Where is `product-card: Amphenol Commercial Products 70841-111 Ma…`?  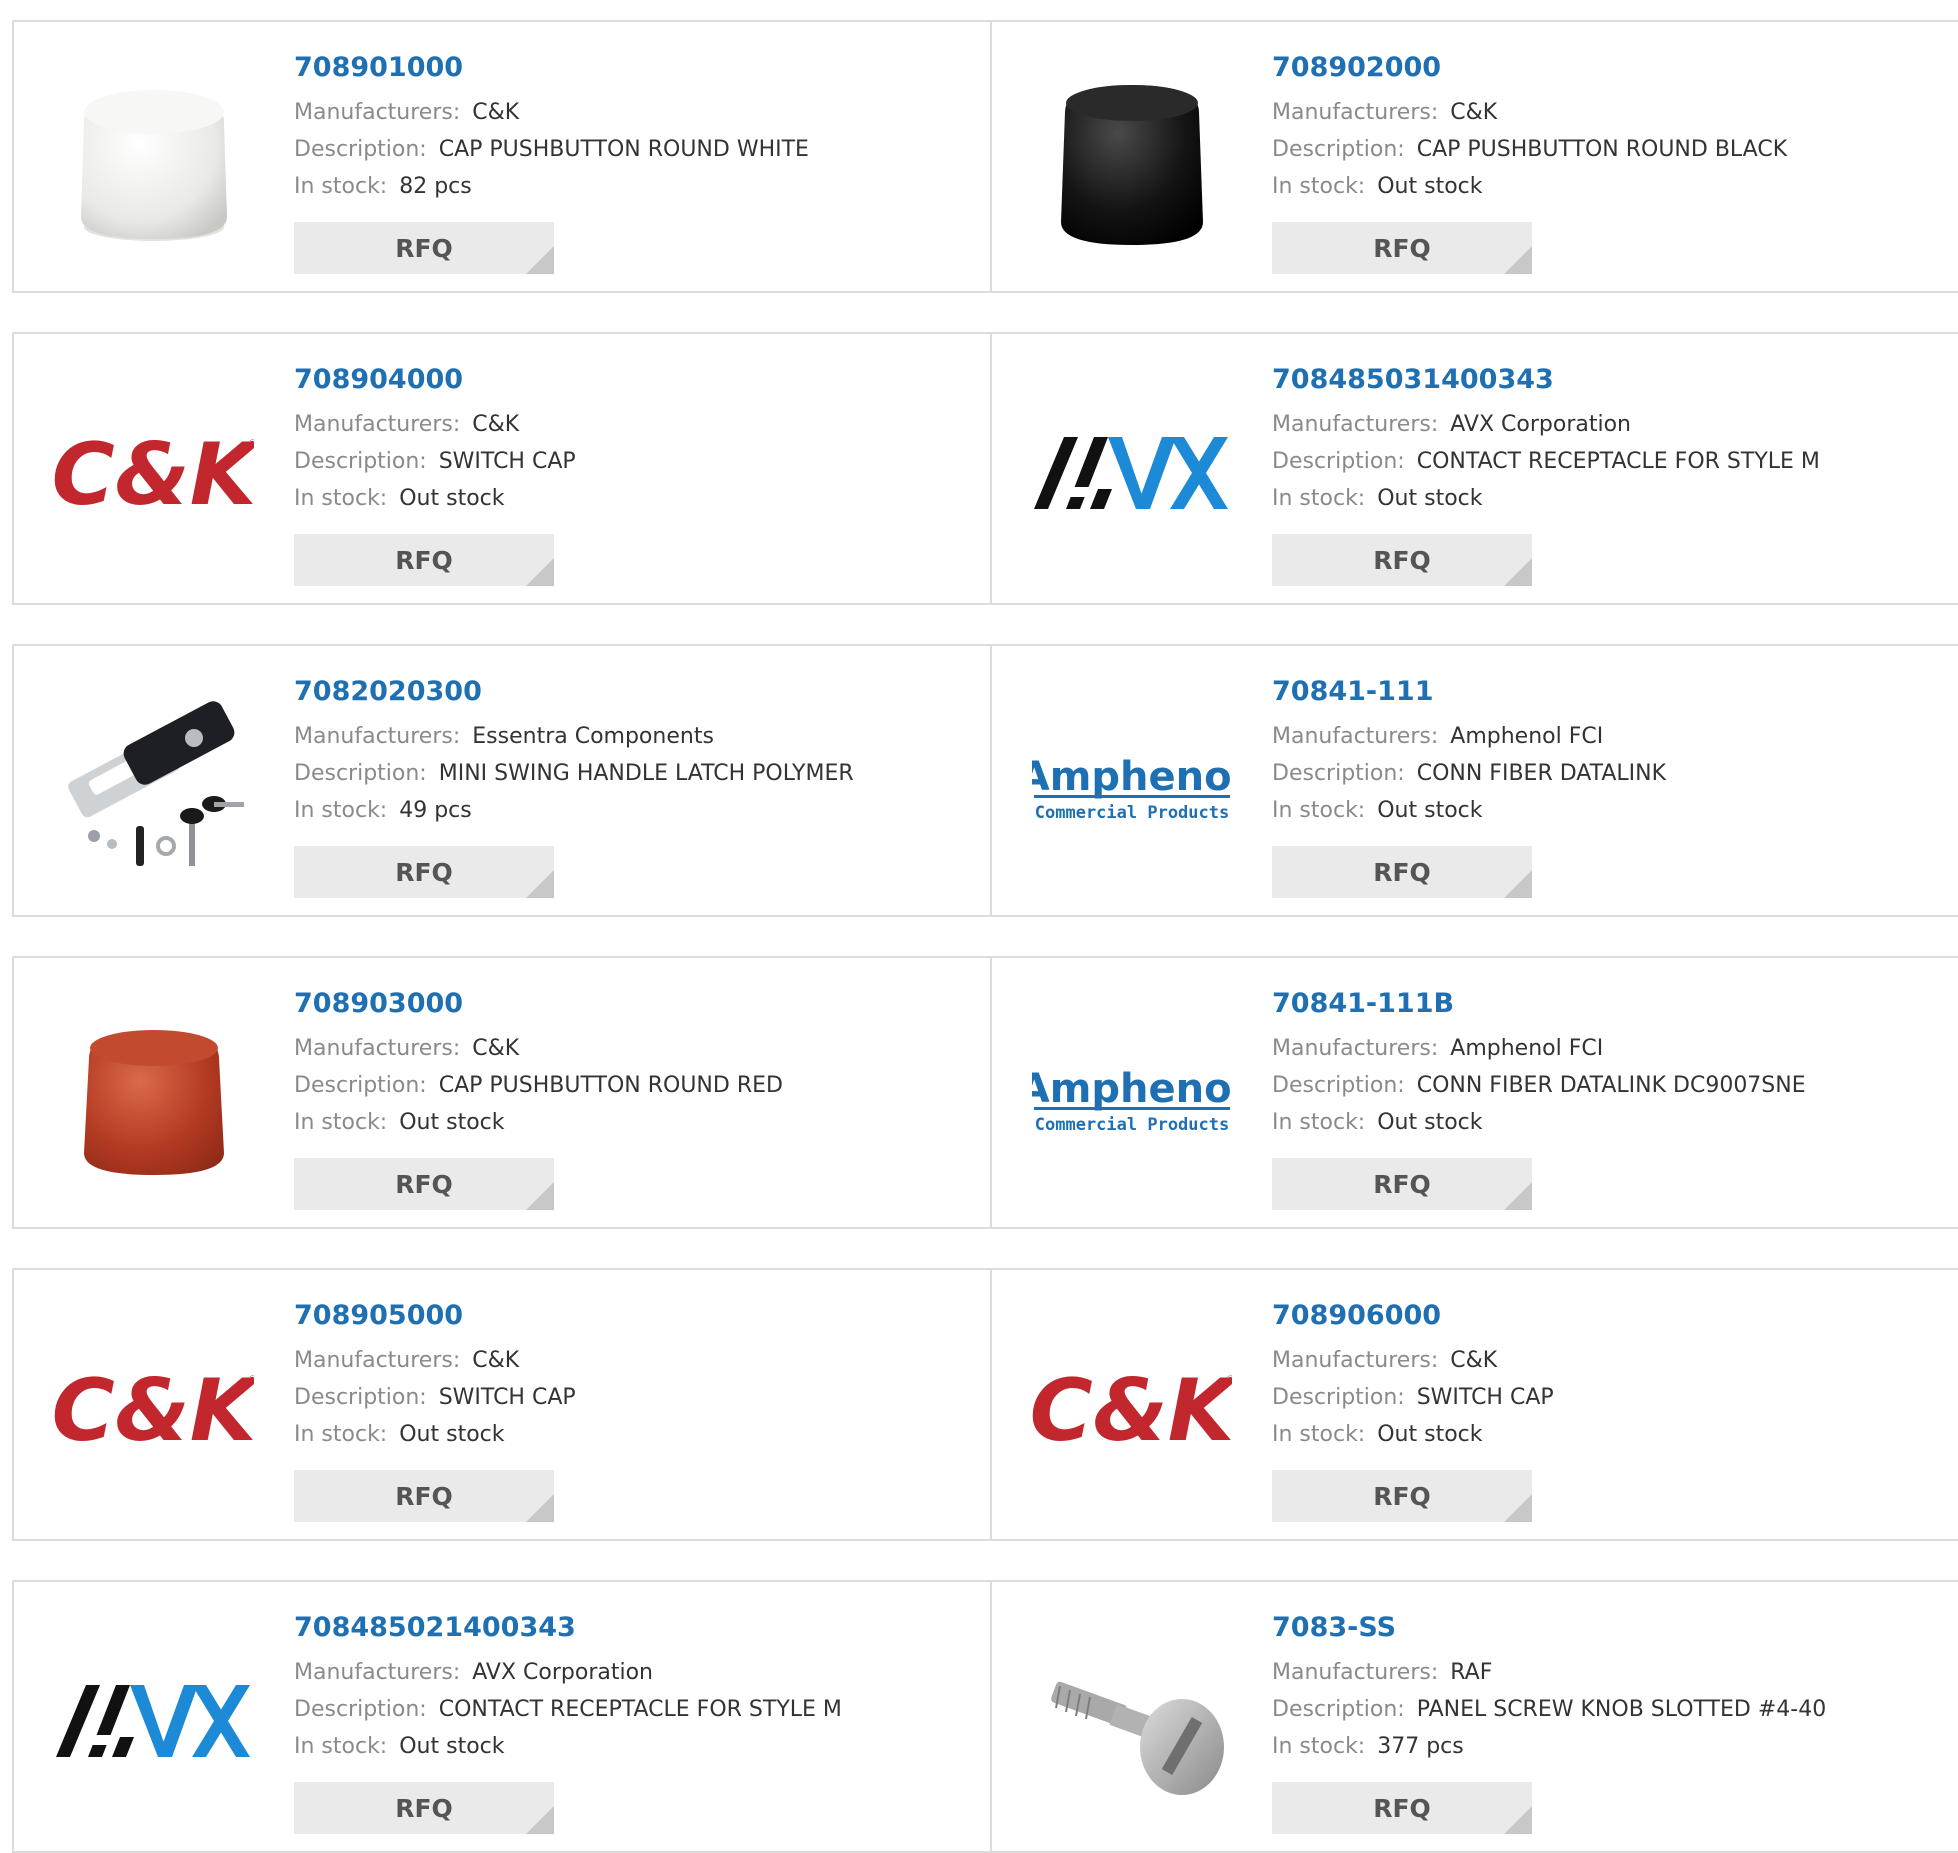
product-card: Amphenol Commercial Products 70841-111 Ma… is located at coordinates (1475, 780).